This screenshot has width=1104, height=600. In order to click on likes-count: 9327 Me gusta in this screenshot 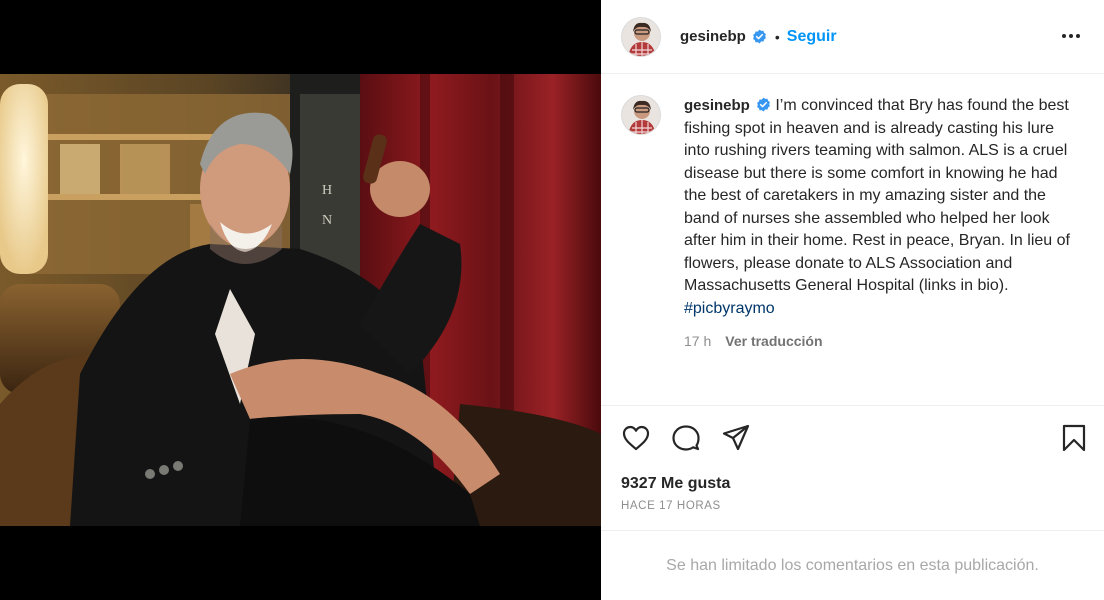, I will do `click(675, 484)`.